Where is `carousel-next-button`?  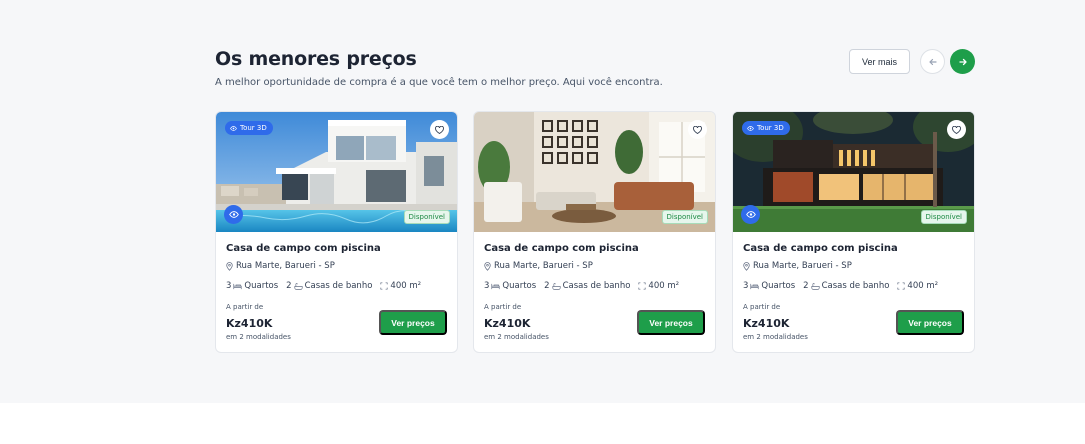
carousel-next-button is located at coordinates (962, 61).